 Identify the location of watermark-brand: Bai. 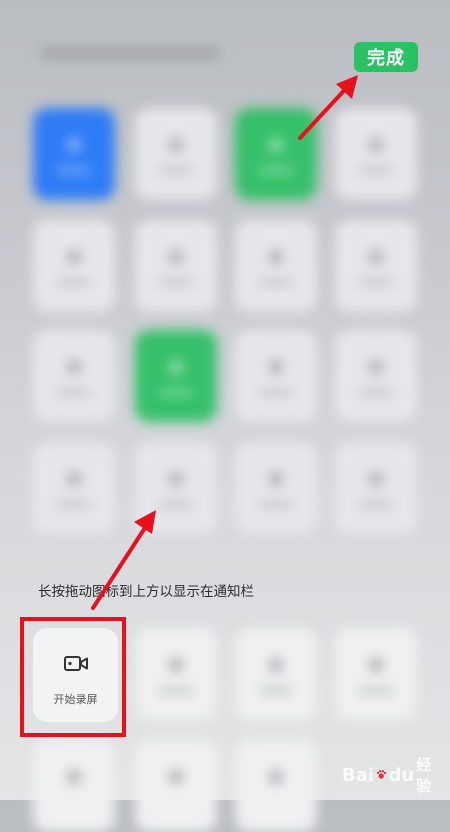
(358, 775).